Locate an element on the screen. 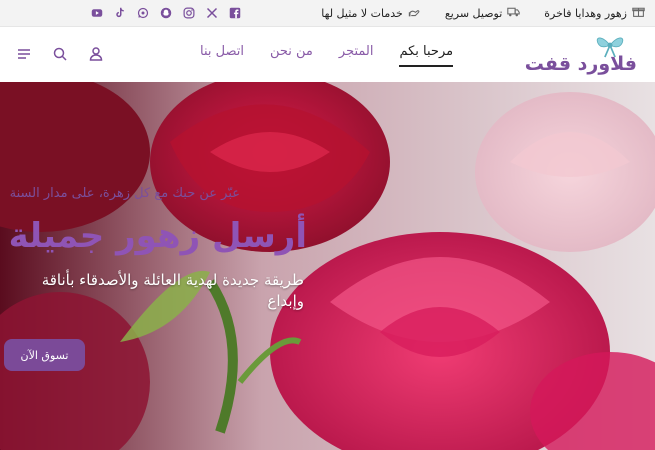 The image size is (655, 450). nav-about: من نحن is located at coordinates (291, 55).